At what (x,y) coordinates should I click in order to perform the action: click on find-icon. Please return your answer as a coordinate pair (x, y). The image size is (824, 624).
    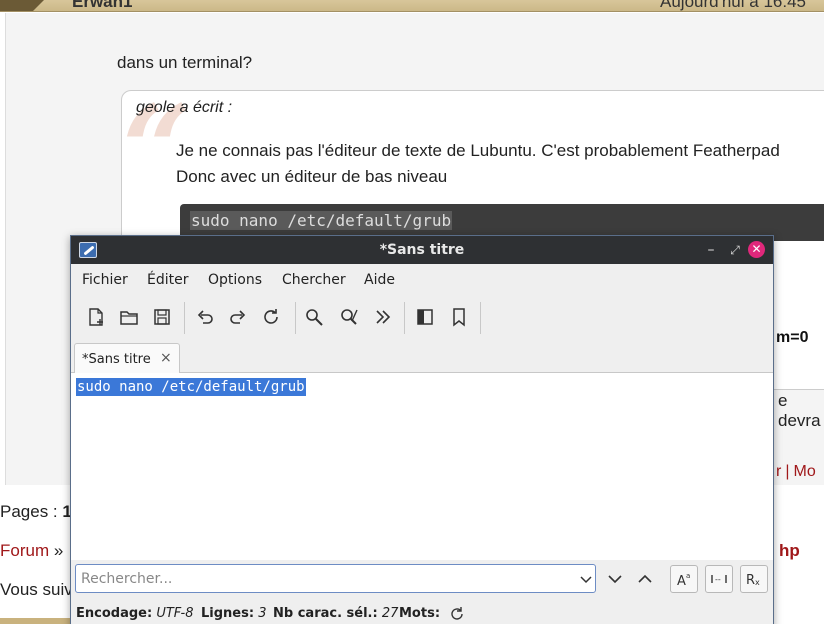
    Looking at the image, I should click on (314, 317).